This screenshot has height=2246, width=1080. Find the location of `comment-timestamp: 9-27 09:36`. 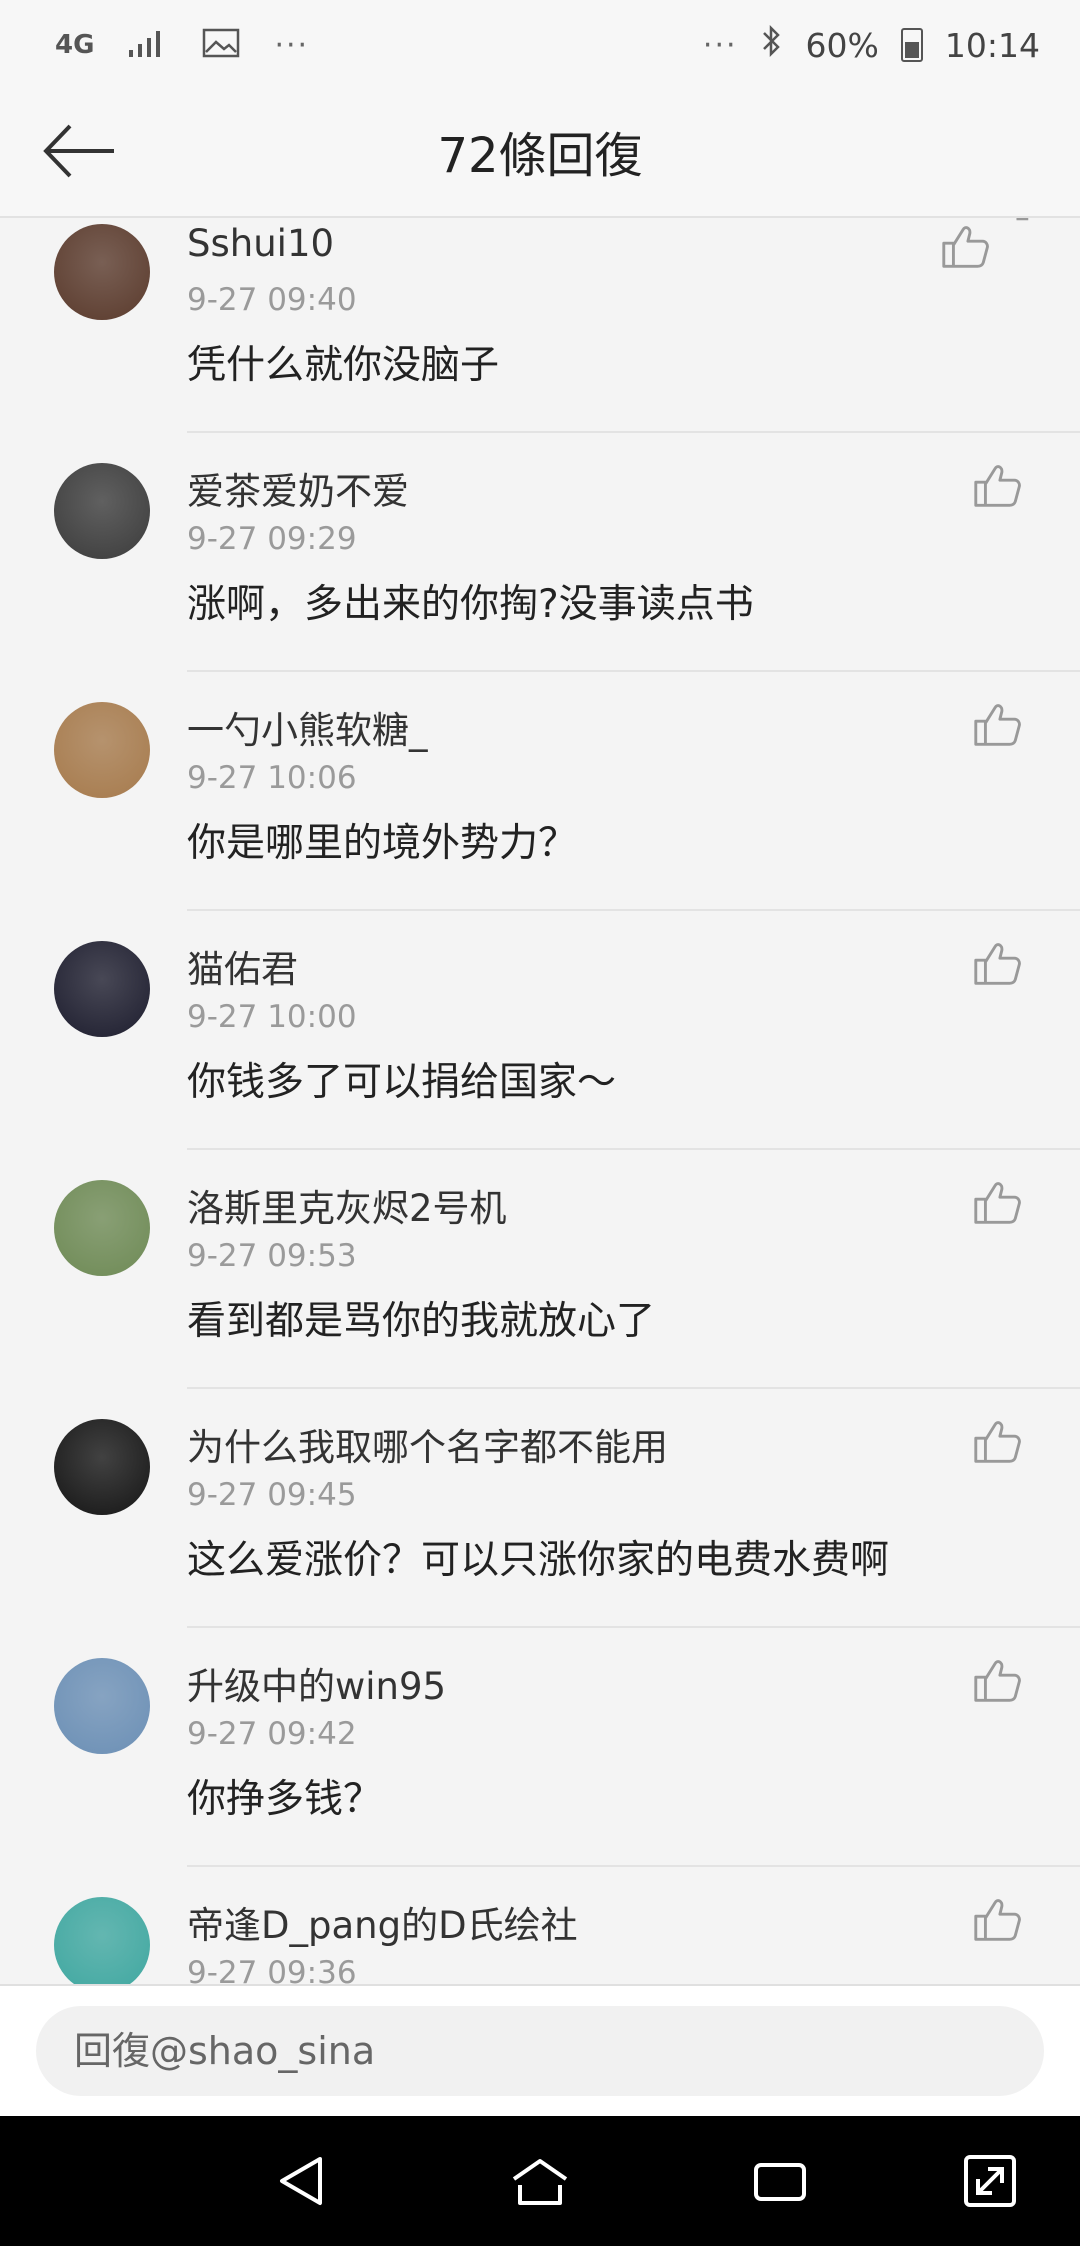

comment-timestamp: 9-27 09:36 is located at coordinates (272, 1969).